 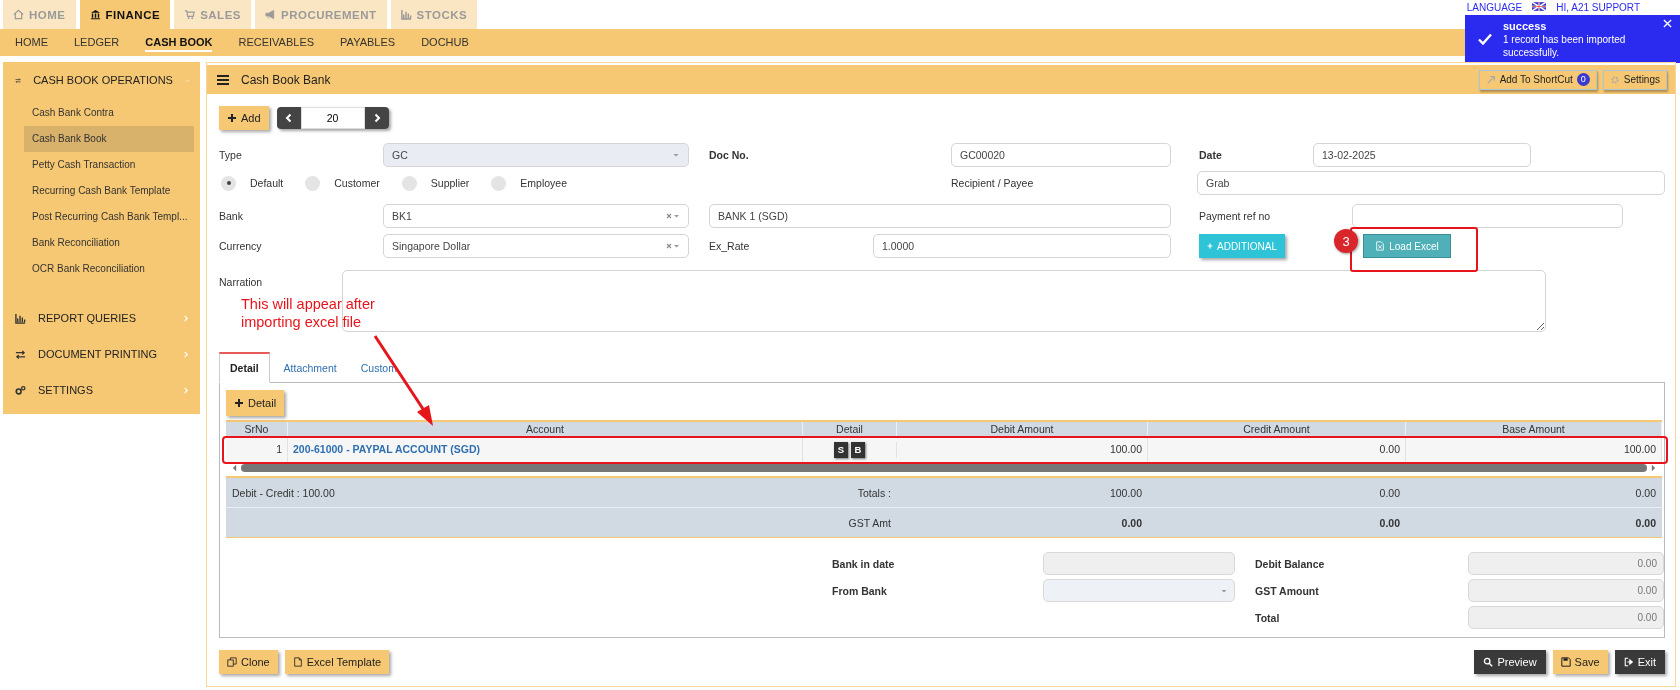 I want to click on radio-label: Default, so click(x=267, y=183).